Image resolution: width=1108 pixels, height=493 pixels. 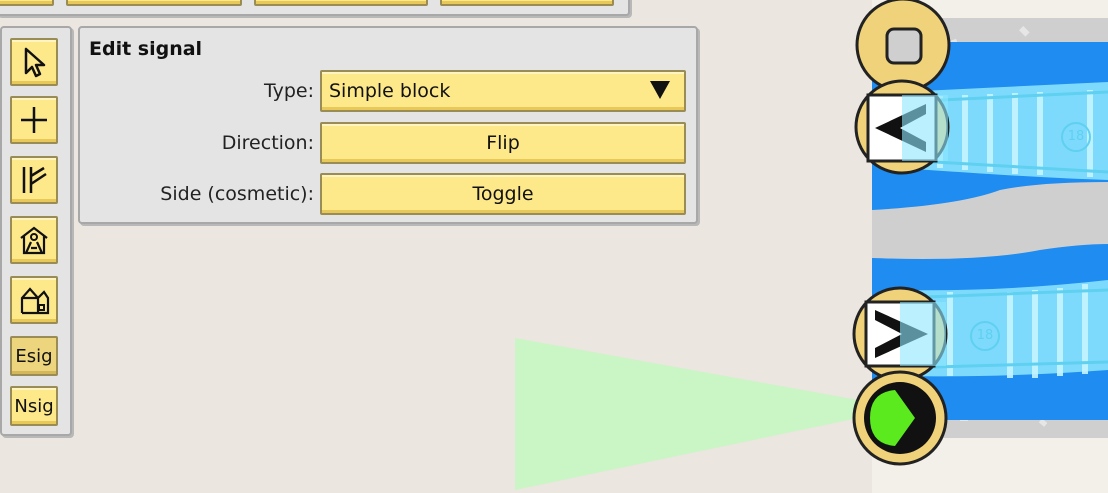 I want to click on station-icon, so click(x=34, y=240).